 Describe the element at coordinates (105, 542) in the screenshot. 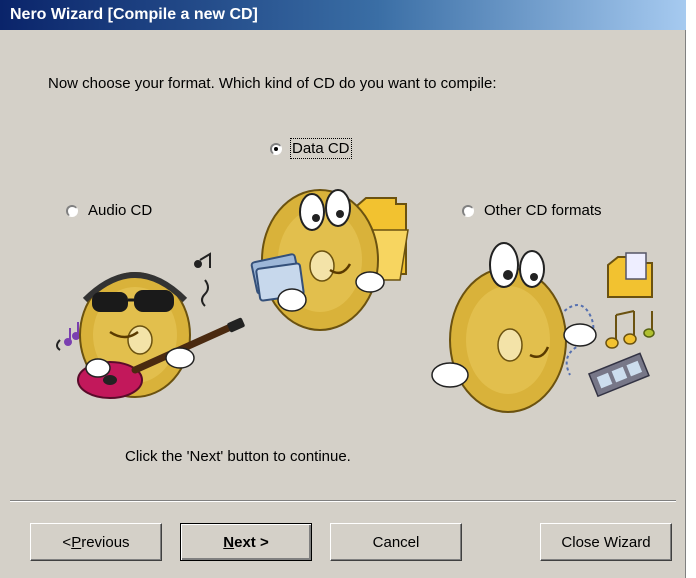

I see `previous-rest: revious` at that location.